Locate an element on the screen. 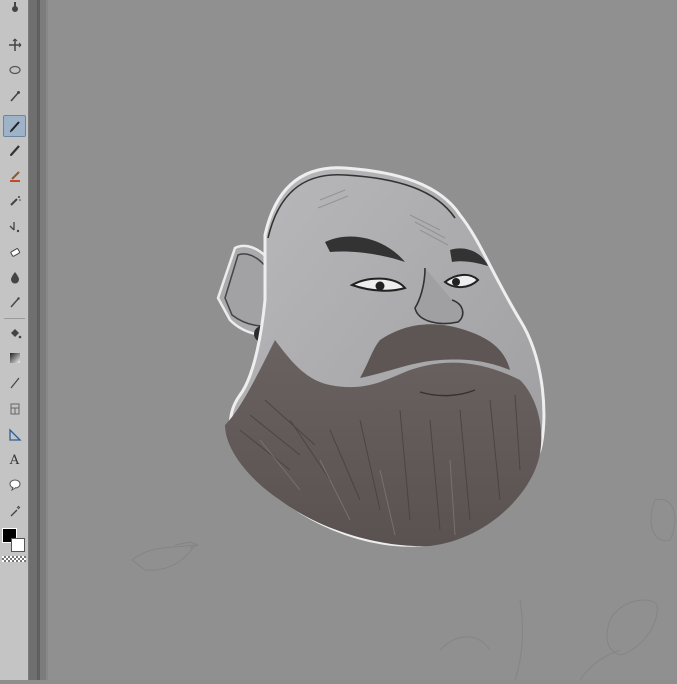 The image size is (677, 684). frame-tool-button is located at coordinates (14, 409).